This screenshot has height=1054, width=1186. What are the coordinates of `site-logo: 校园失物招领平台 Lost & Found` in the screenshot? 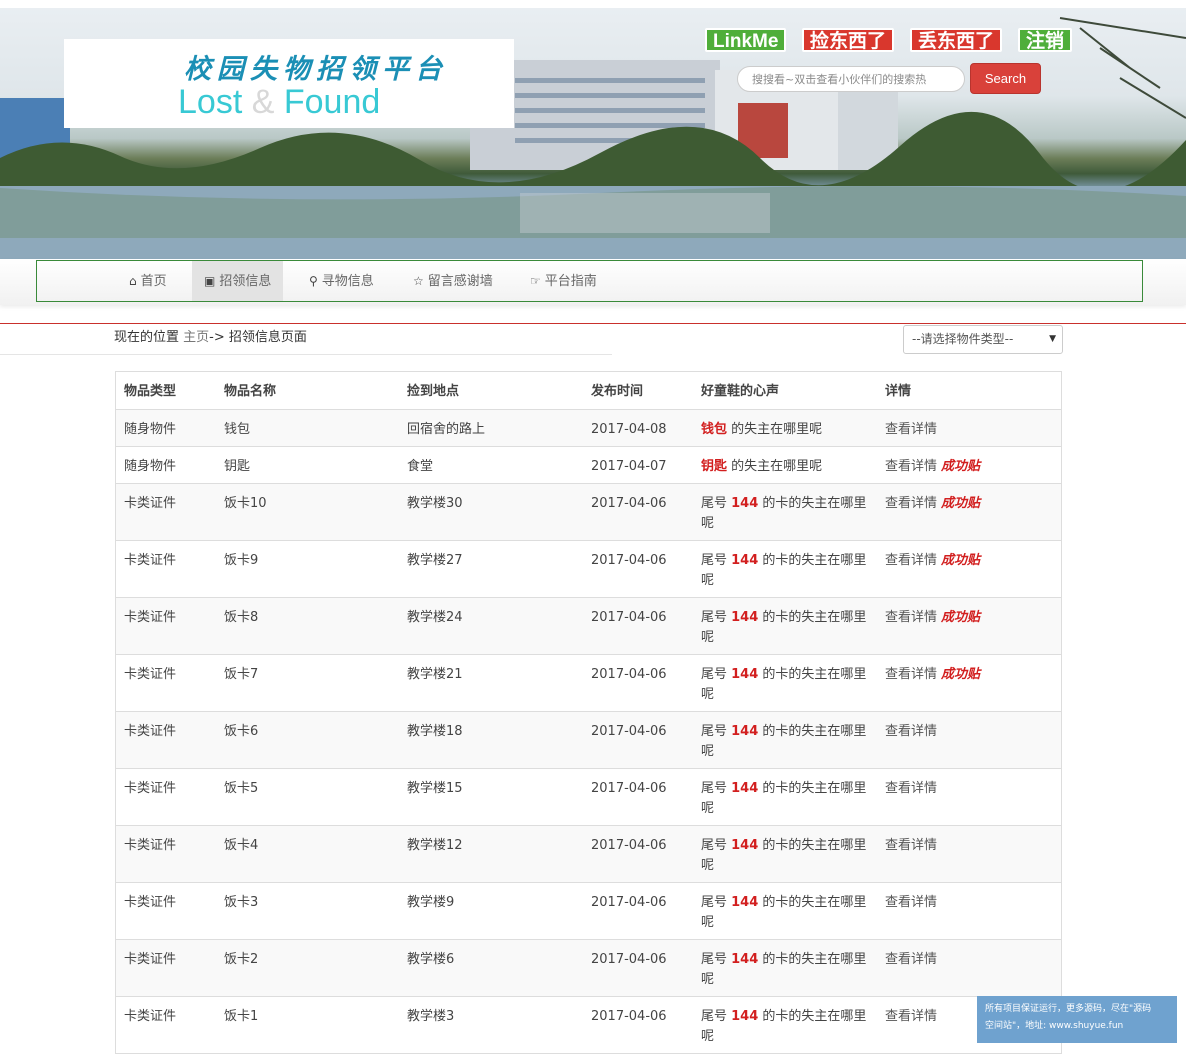 It's located at (289, 83).